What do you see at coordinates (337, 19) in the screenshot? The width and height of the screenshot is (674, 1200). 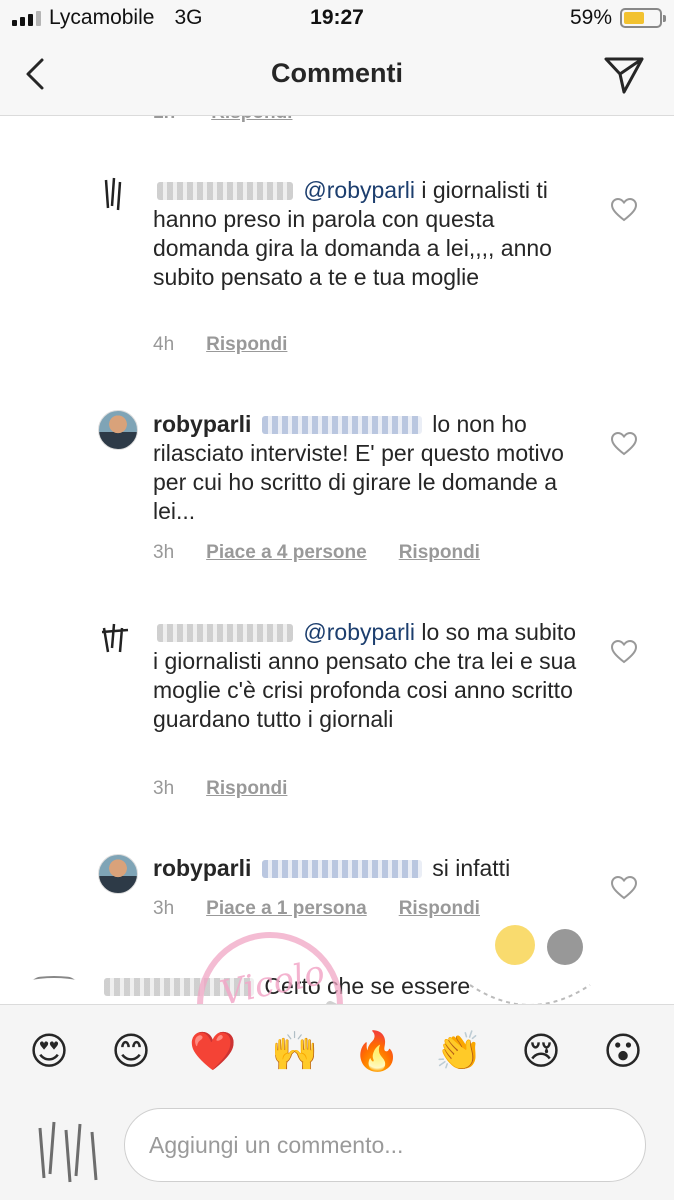 I see `status-bar: Lycamobile 3G 19:27 59%` at bounding box center [337, 19].